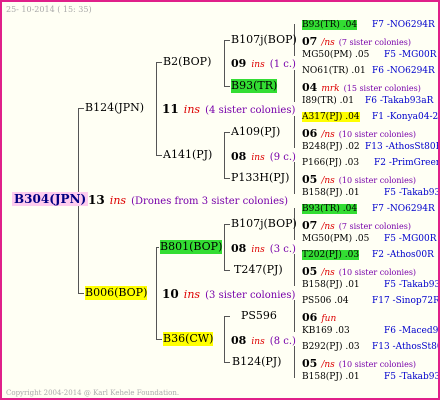 This screenshot has height=400, width=440. Describe the element at coordinates (403, 255) in the screenshot. I see `leaf-sire-line-id: F2 -Athos00R` at that location.